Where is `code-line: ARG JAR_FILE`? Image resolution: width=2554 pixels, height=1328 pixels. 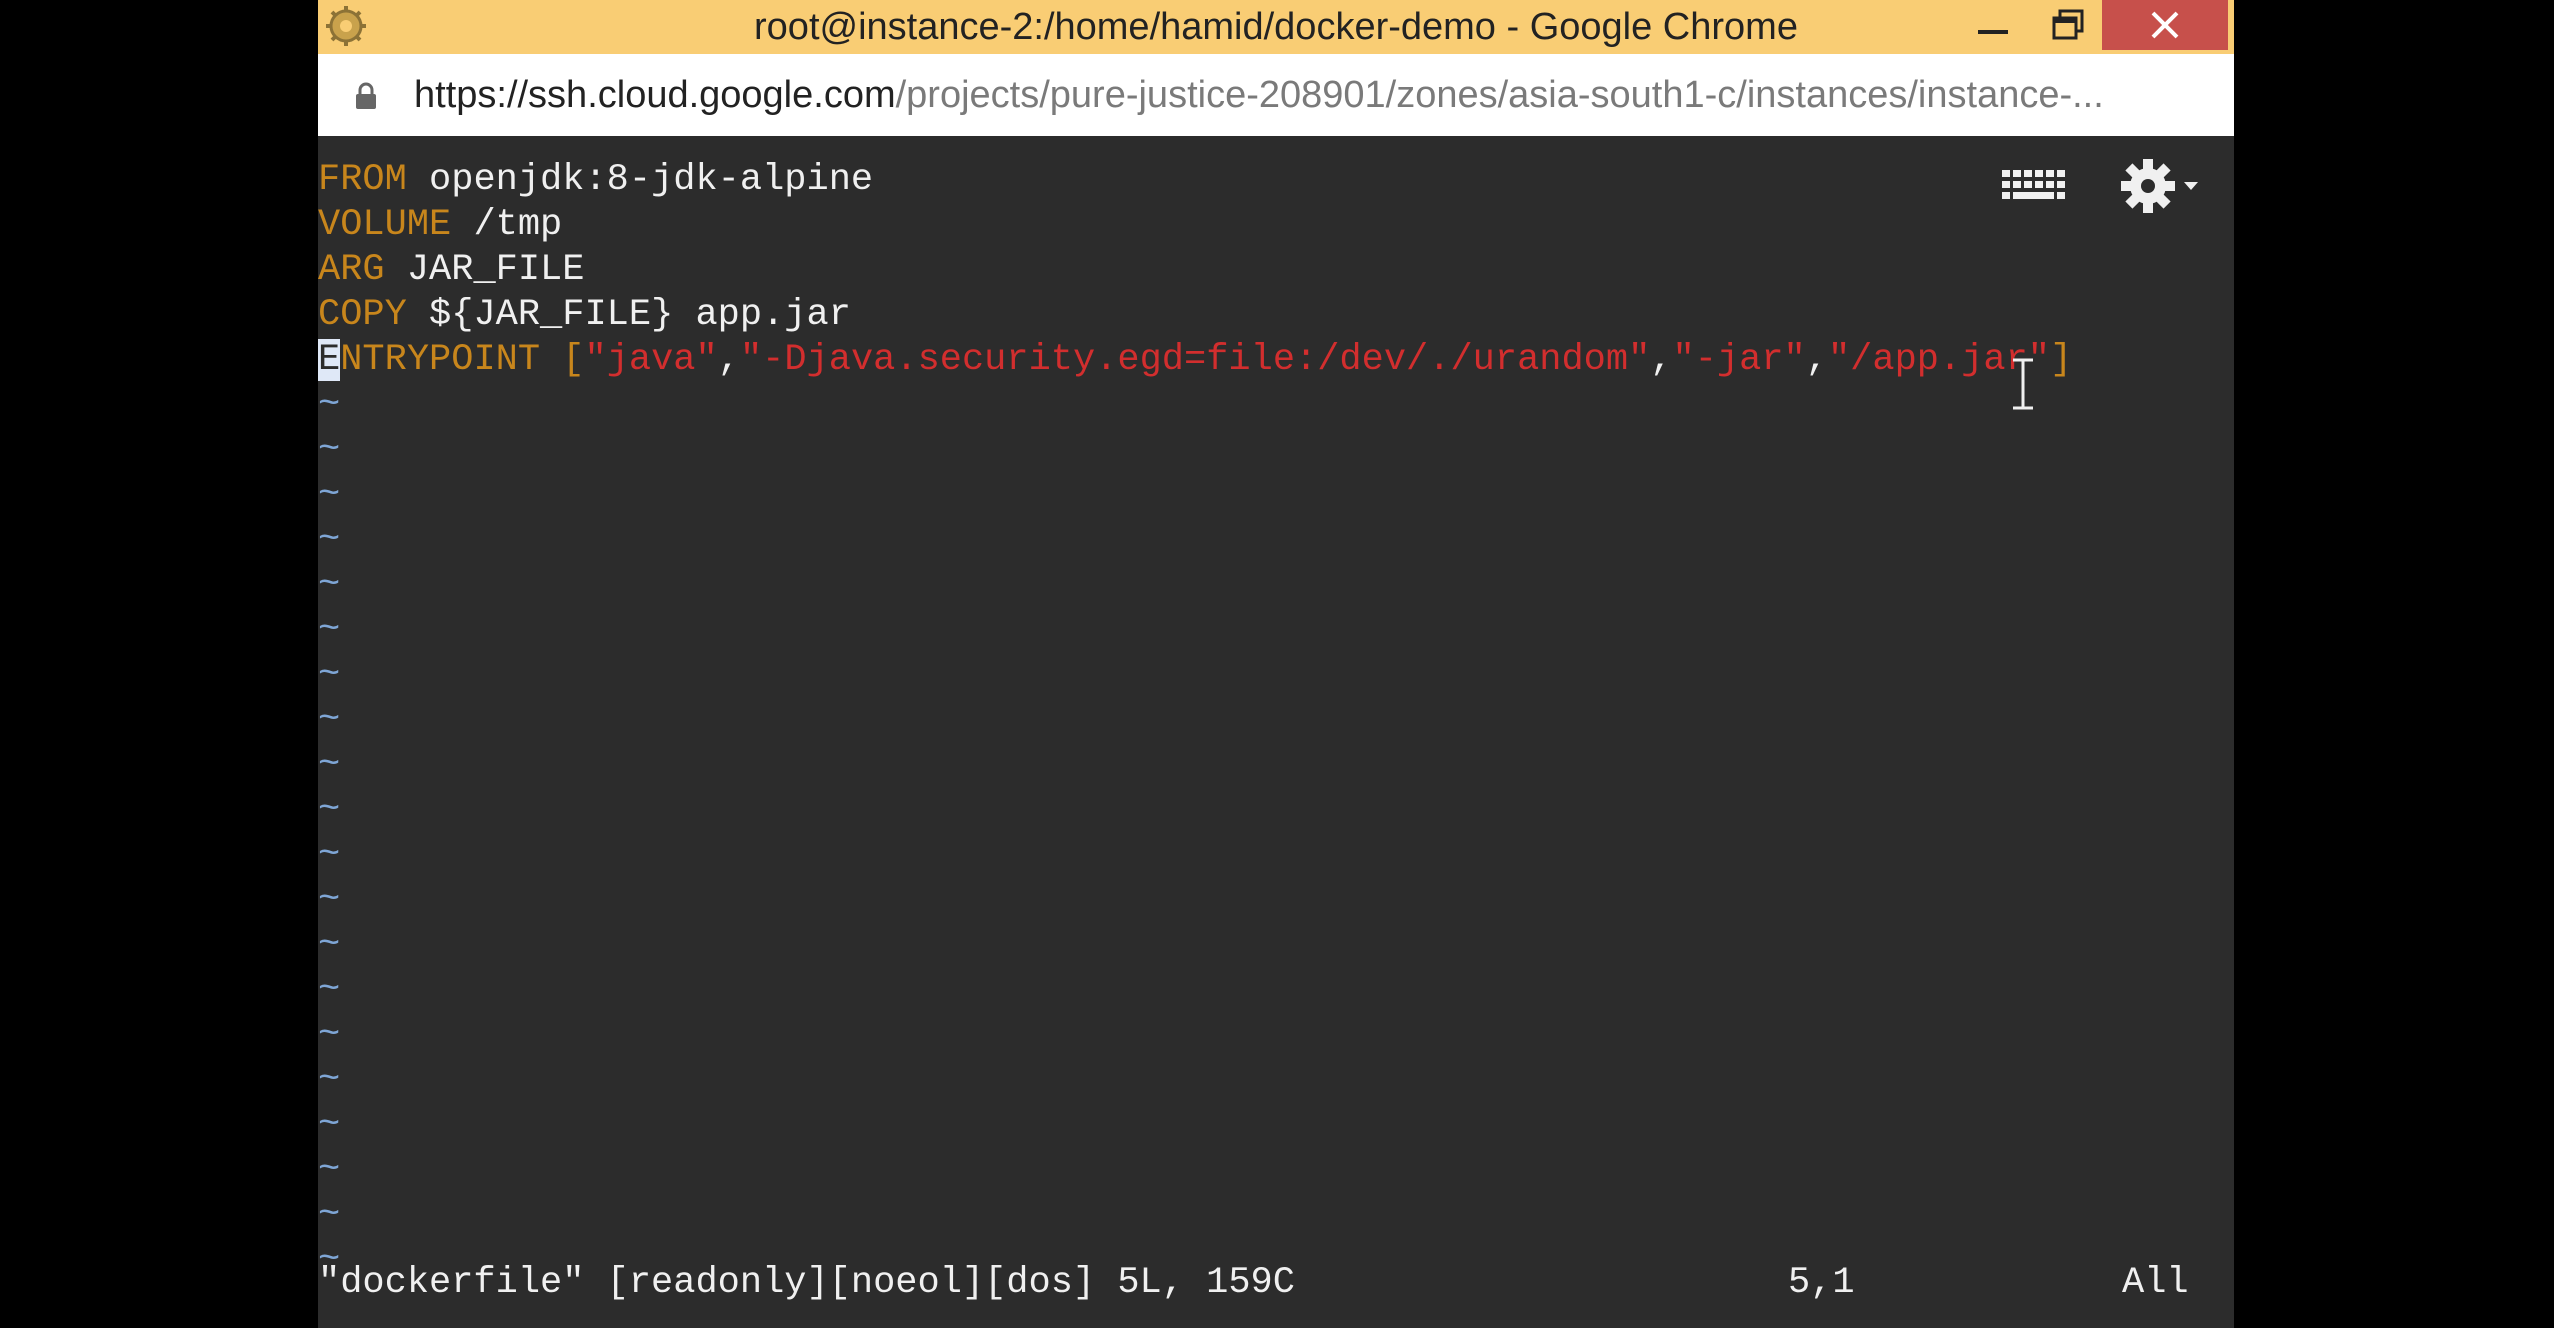 code-line: ARG JAR_FILE is located at coordinates (451, 270).